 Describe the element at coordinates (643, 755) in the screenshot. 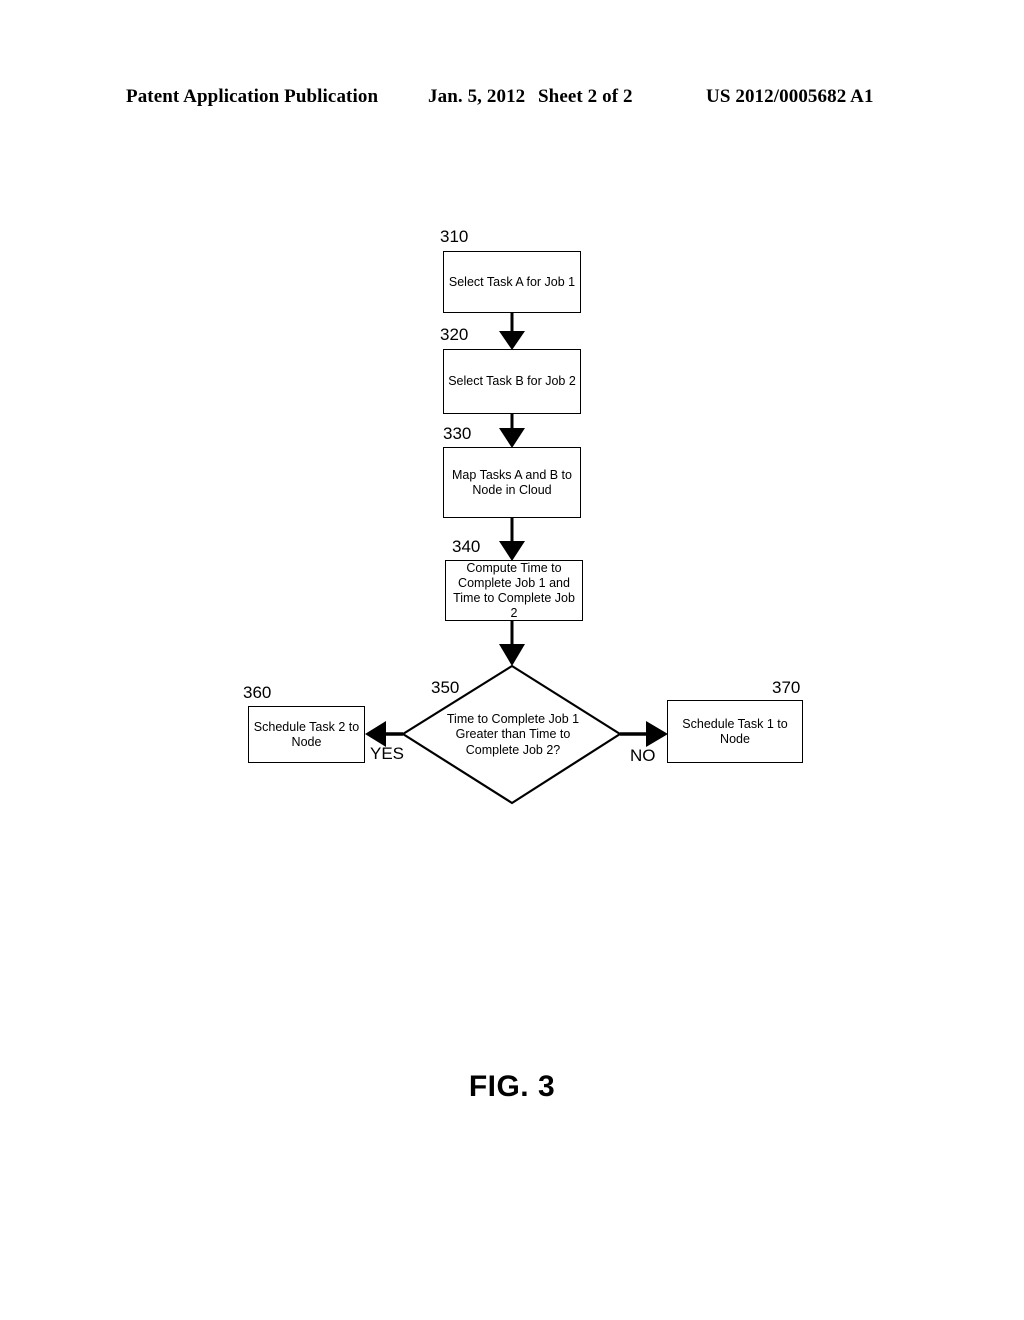

I see `branch-label-no: NO` at that location.